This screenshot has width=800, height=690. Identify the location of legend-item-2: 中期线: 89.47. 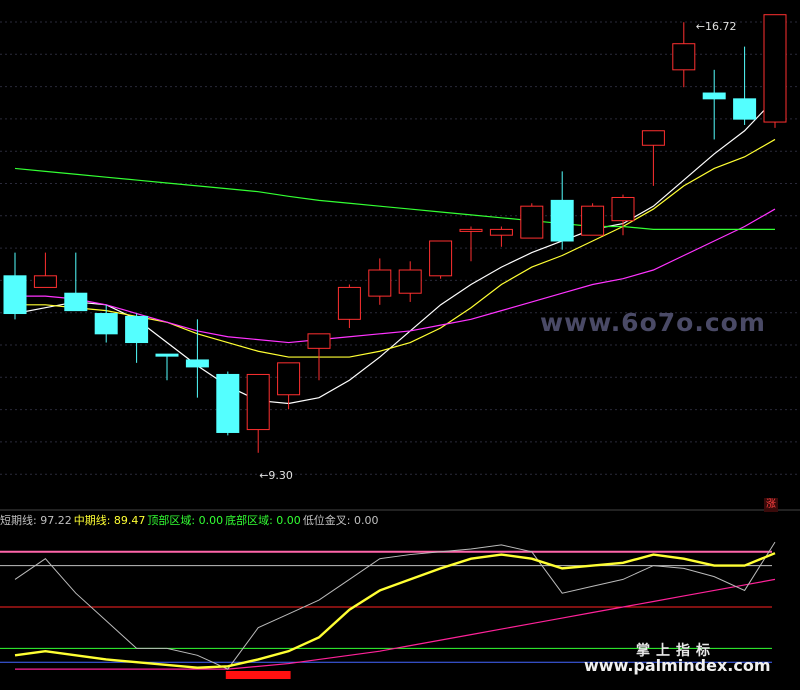
(109, 520).